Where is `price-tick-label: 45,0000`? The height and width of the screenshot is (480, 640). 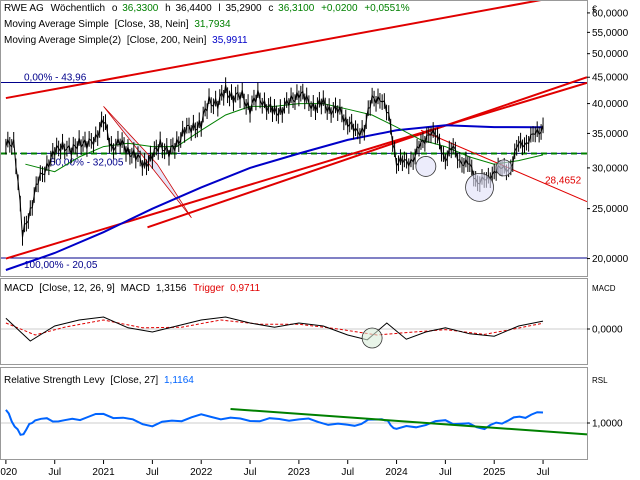 price-tick-label: 45,0000 is located at coordinates (610, 78).